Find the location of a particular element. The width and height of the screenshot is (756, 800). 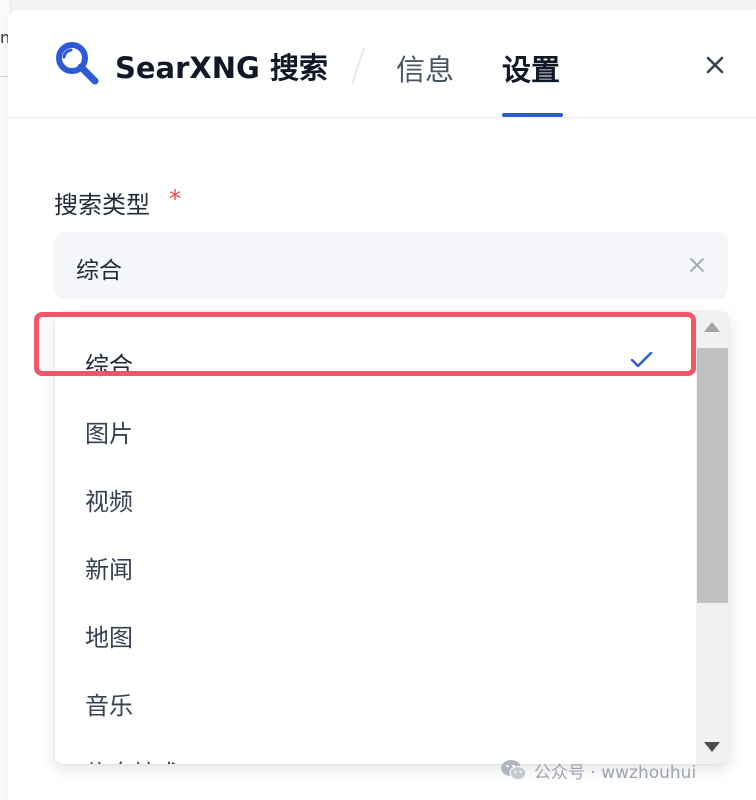

option-videos: 视频 is located at coordinates (375, 496).